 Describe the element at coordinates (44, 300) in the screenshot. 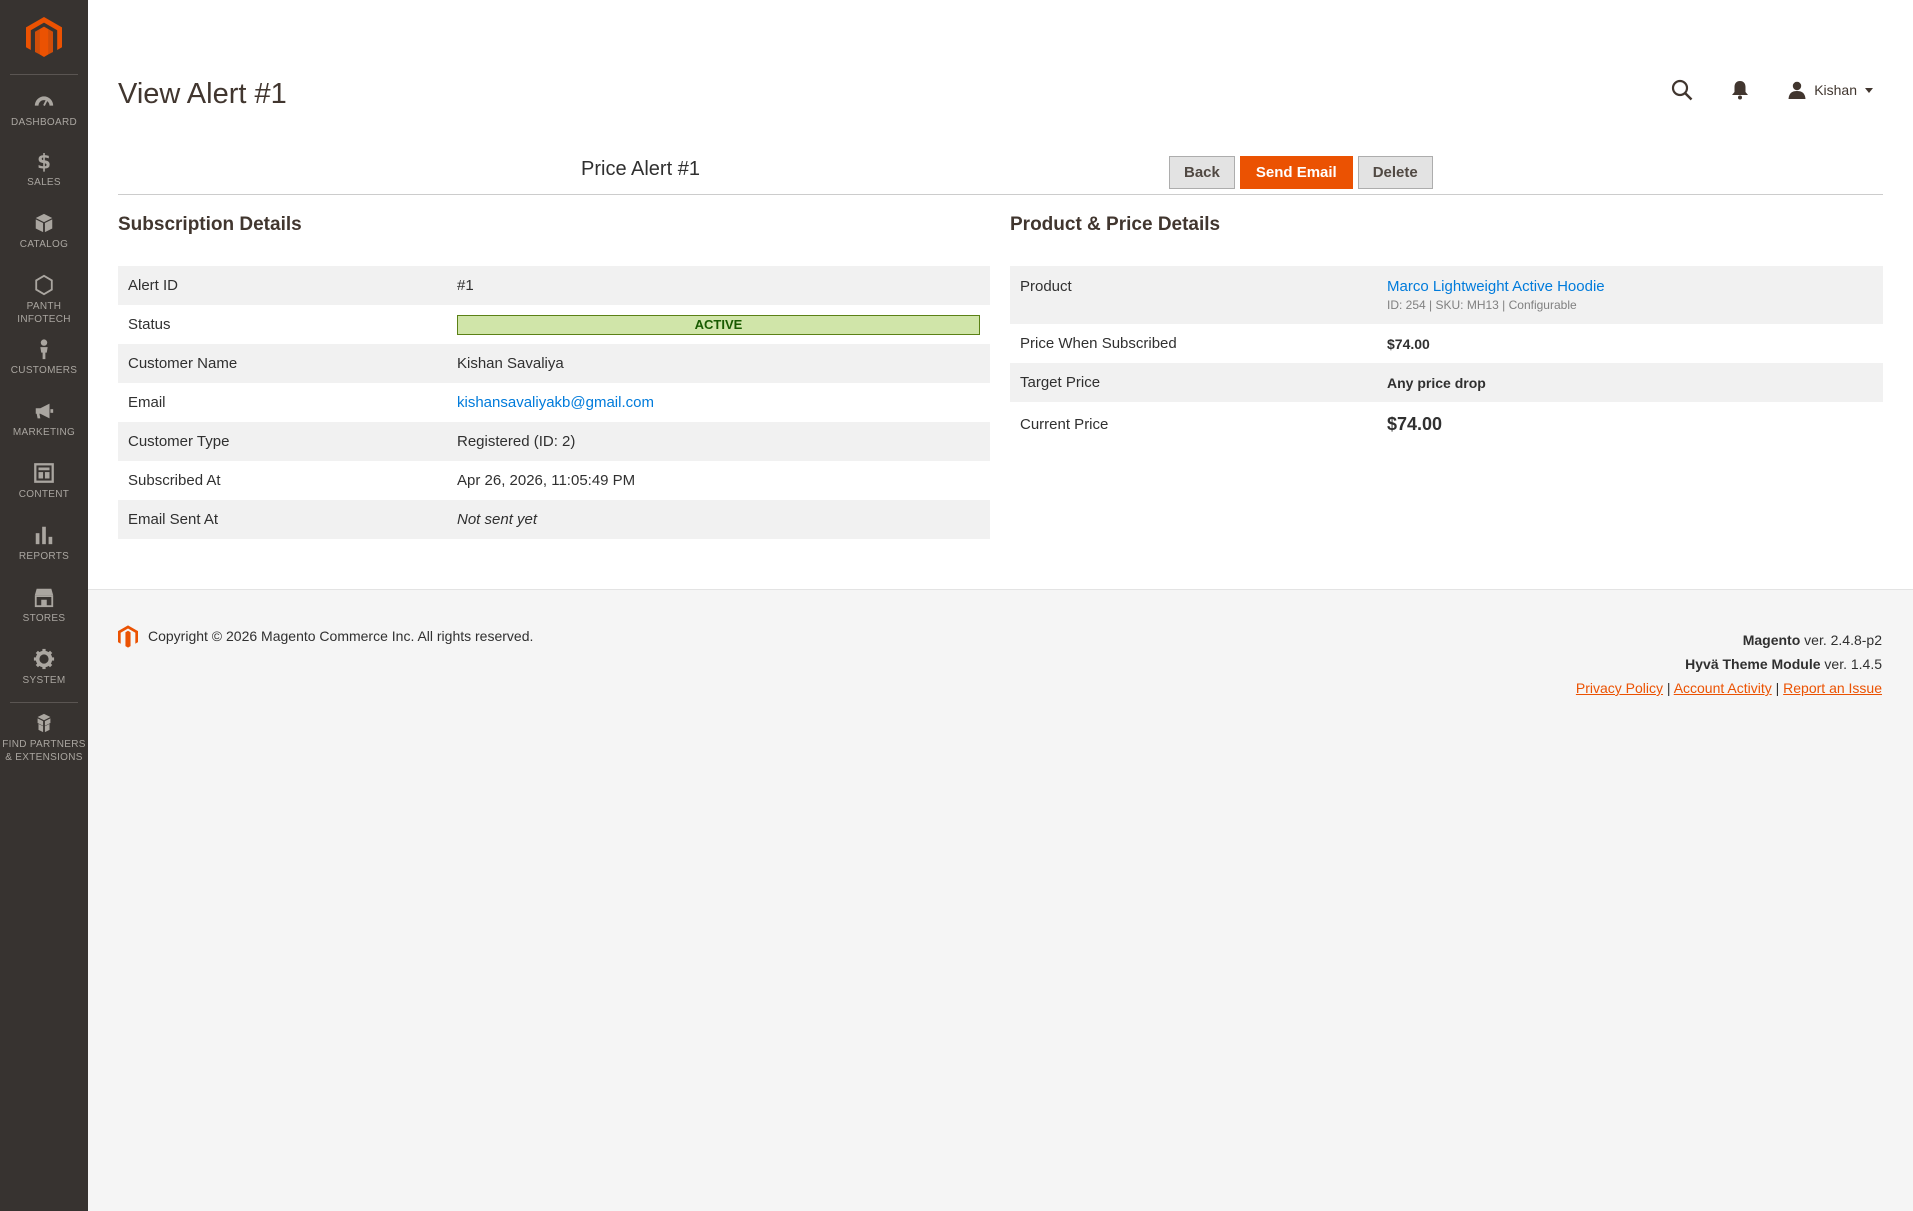

I see `nav-item-panth-infotech: PANTH INFOTECH` at that location.